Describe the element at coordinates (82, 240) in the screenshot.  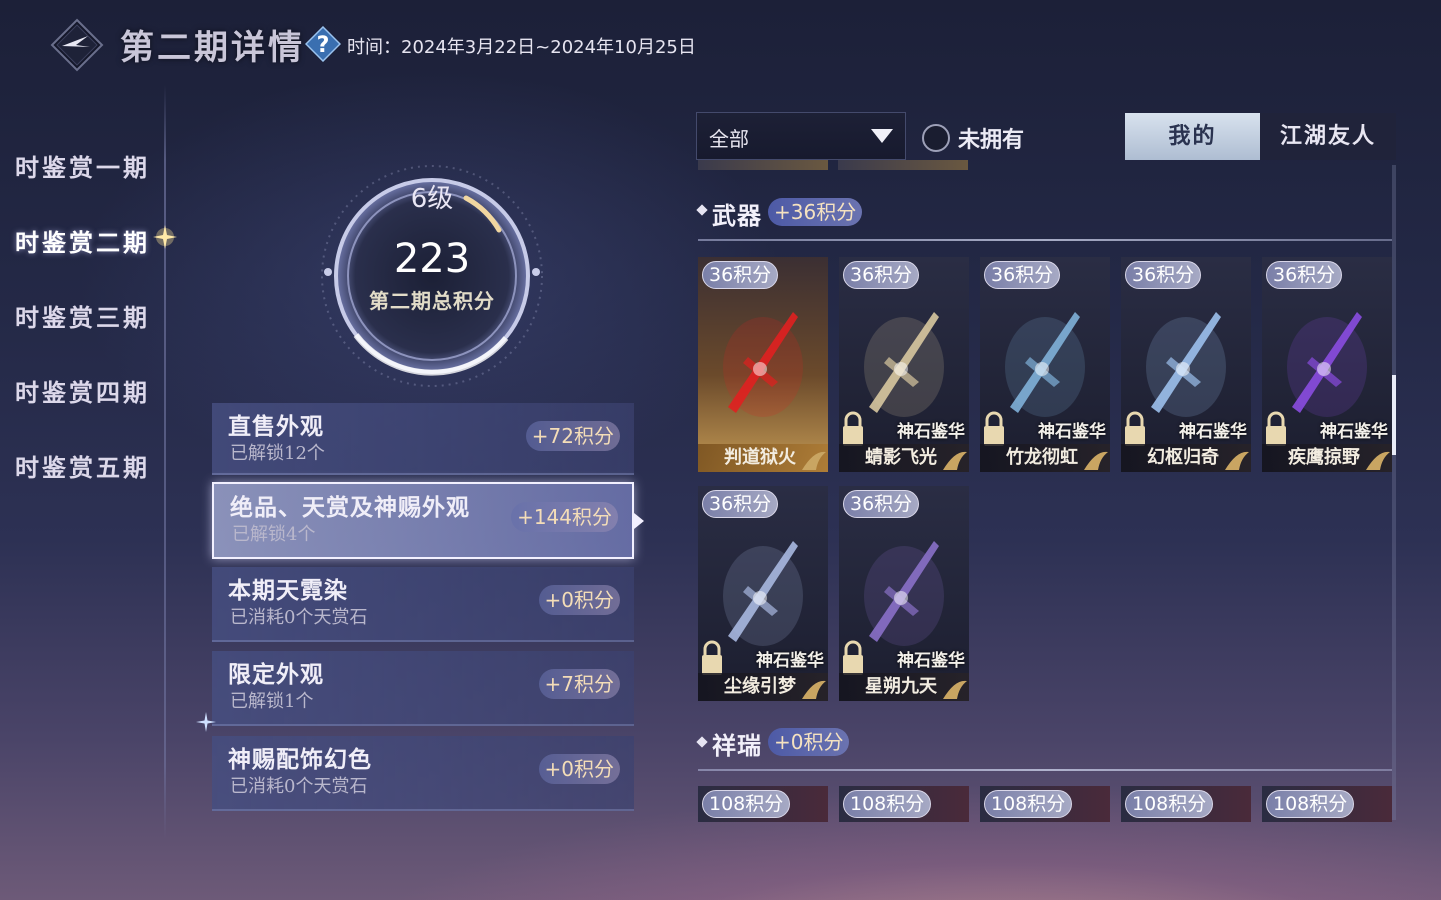
I see `nav-item-period-2: 时鉴赏二期` at that location.